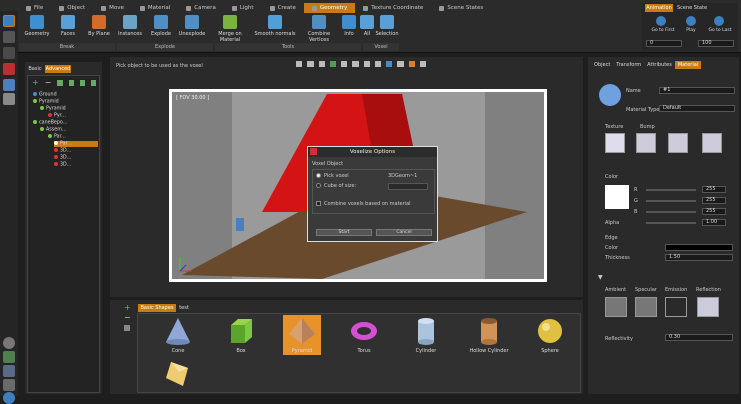 This screenshot has width=741, height=404. I want to click on move-up-icon, so click(82, 83).